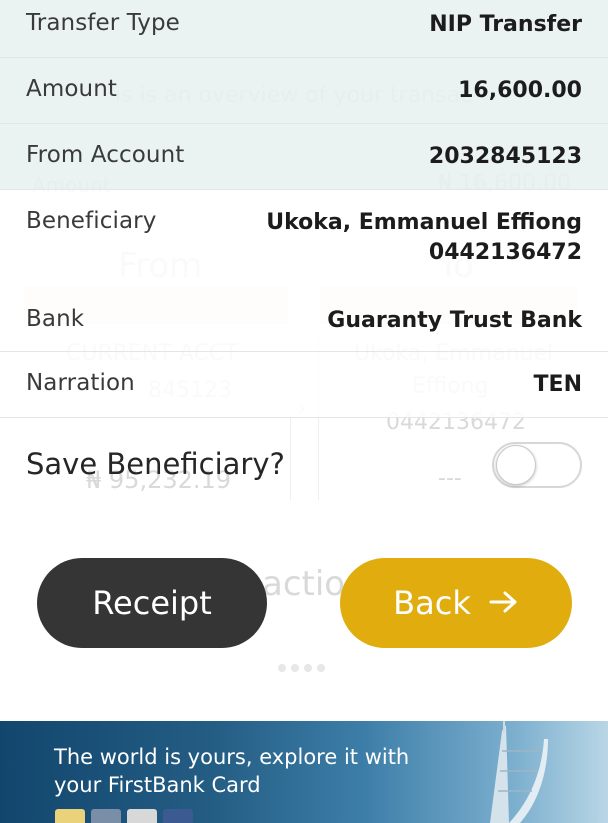 The height and width of the screenshot is (823, 608). What do you see at coordinates (516, 465) in the screenshot?
I see `toggle-knob` at bounding box center [516, 465].